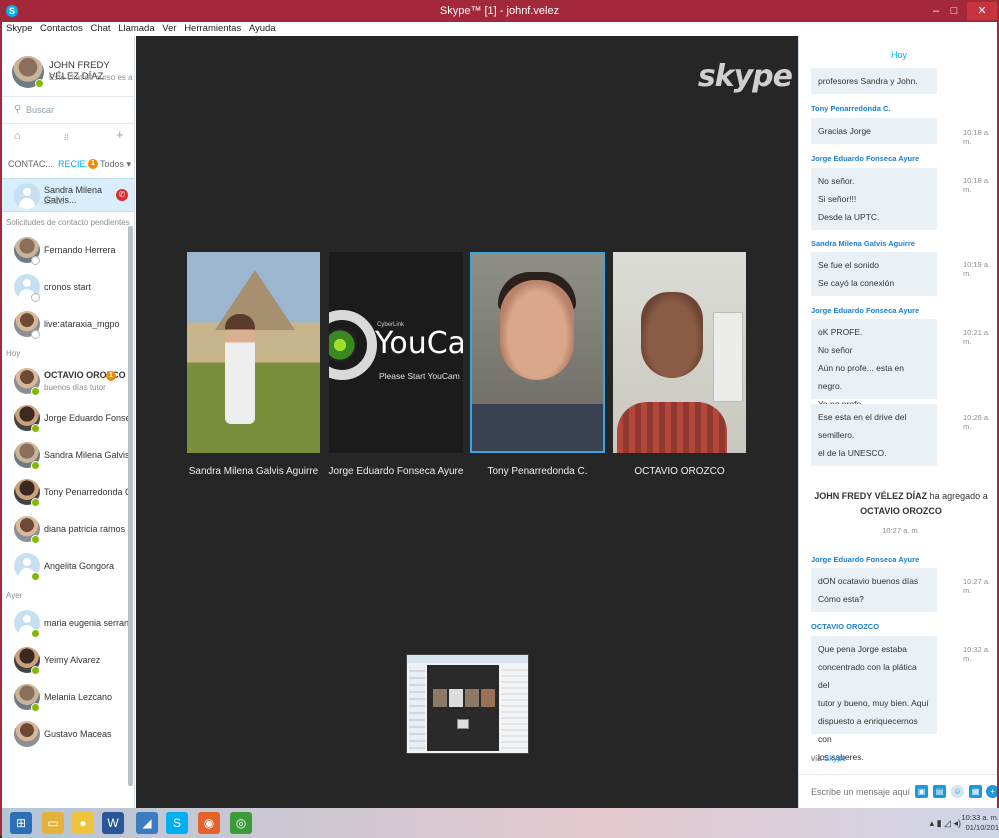  I want to click on chrome-icon: ◎, so click(241, 823).